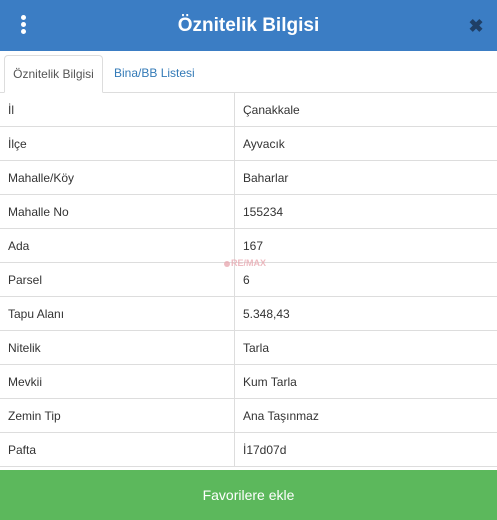 The height and width of the screenshot is (520, 497). Describe the element at coordinates (117, 347) in the screenshot. I see `attribute-key: Nitelik` at that location.